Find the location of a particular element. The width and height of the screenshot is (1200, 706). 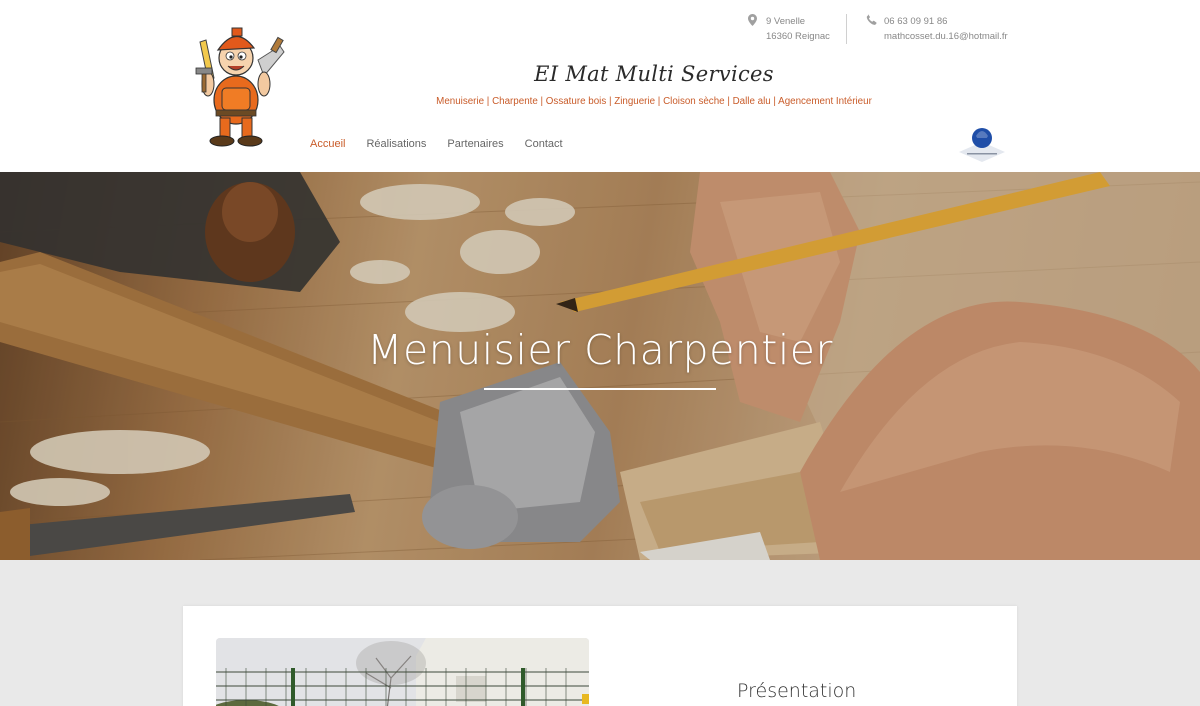

artisan-badge-logo is located at coordinates (982, 144).